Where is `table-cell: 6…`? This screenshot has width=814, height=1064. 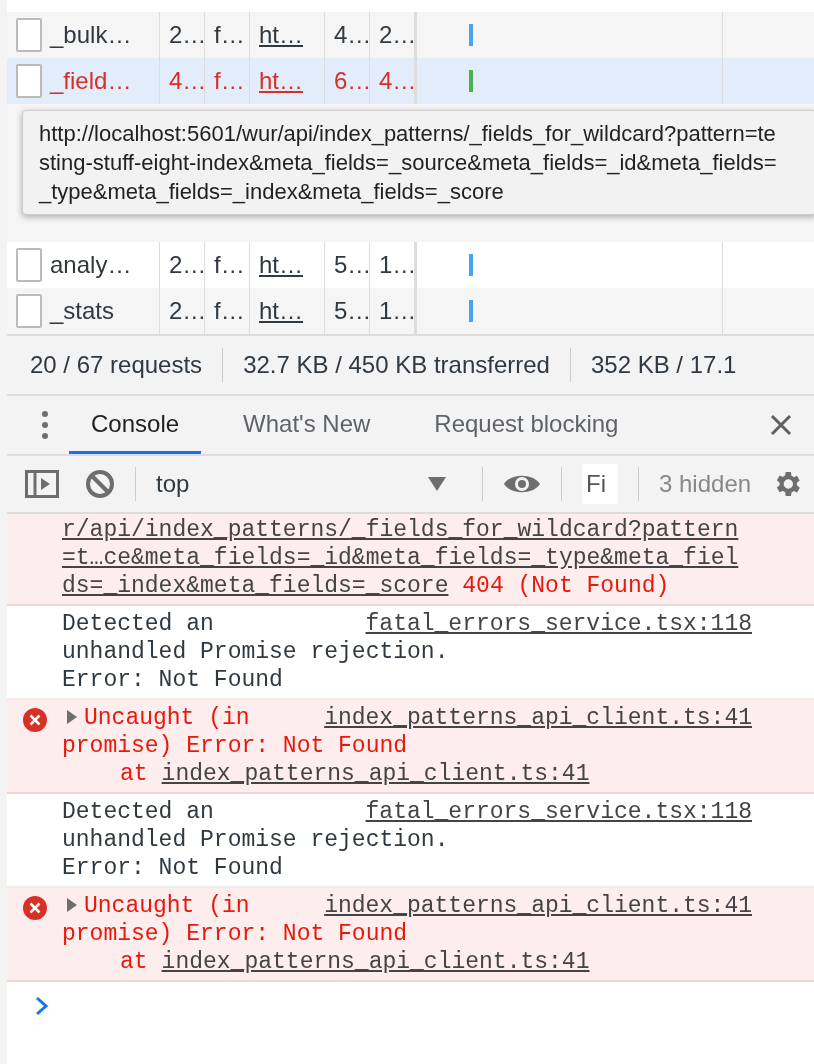
table-cell: 6… is located at coordinates (351, 81).